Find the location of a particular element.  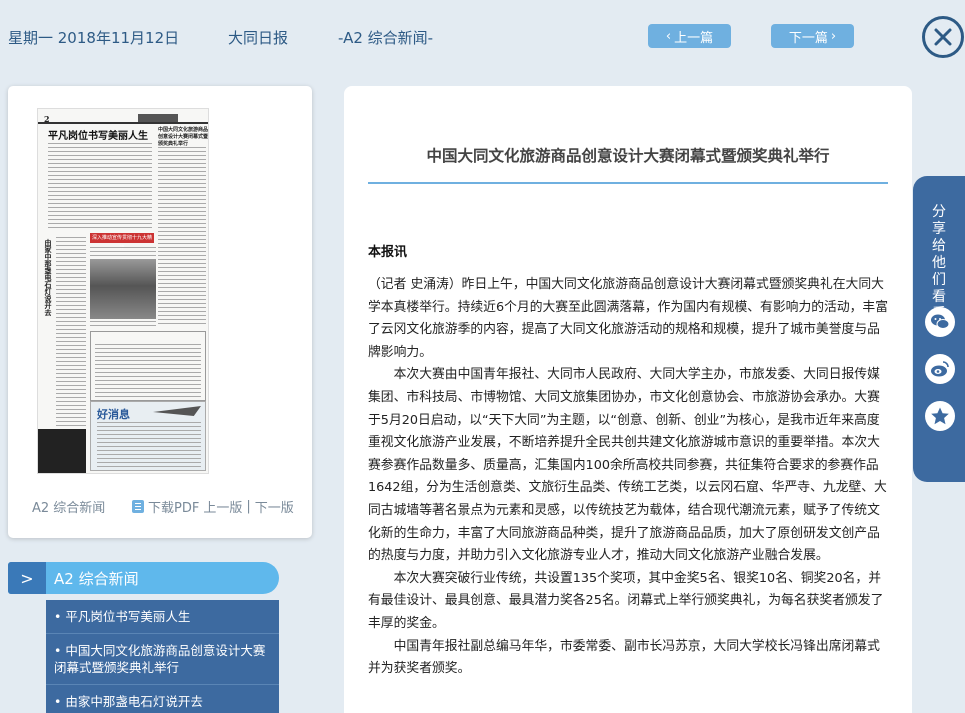

pdf-download-icon is located at coordinates (138, 506).